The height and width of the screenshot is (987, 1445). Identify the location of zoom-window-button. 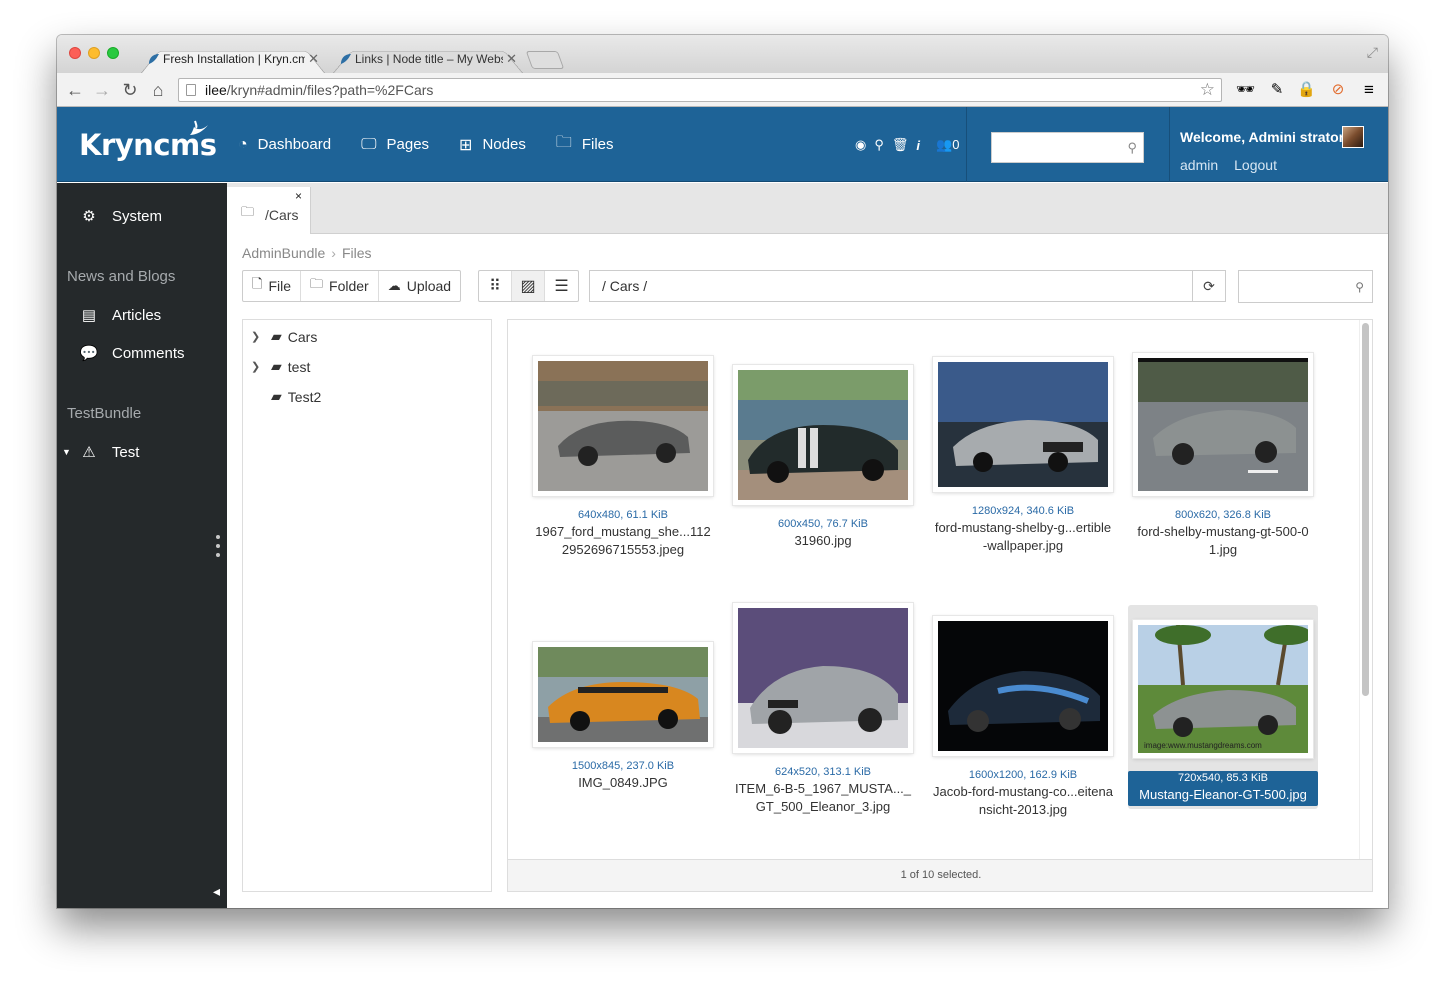
(113, 53).